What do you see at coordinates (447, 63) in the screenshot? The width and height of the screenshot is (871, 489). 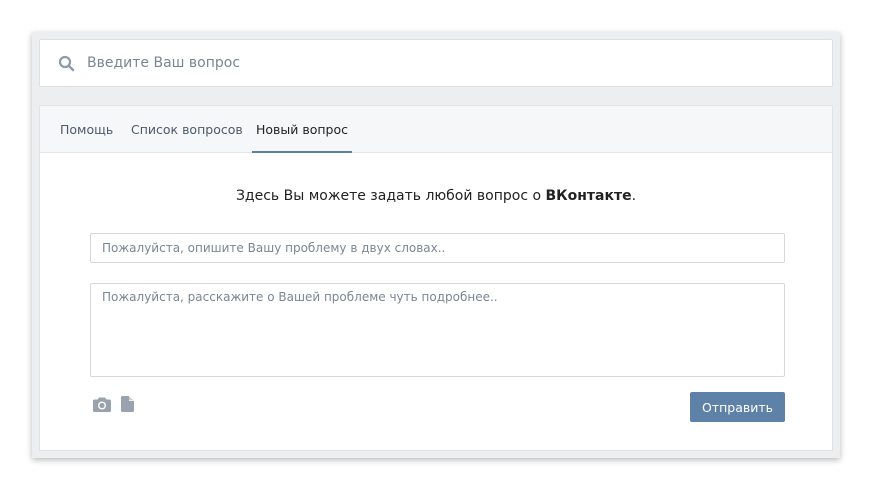 I see `search-input` at bounding box center [447, 63].